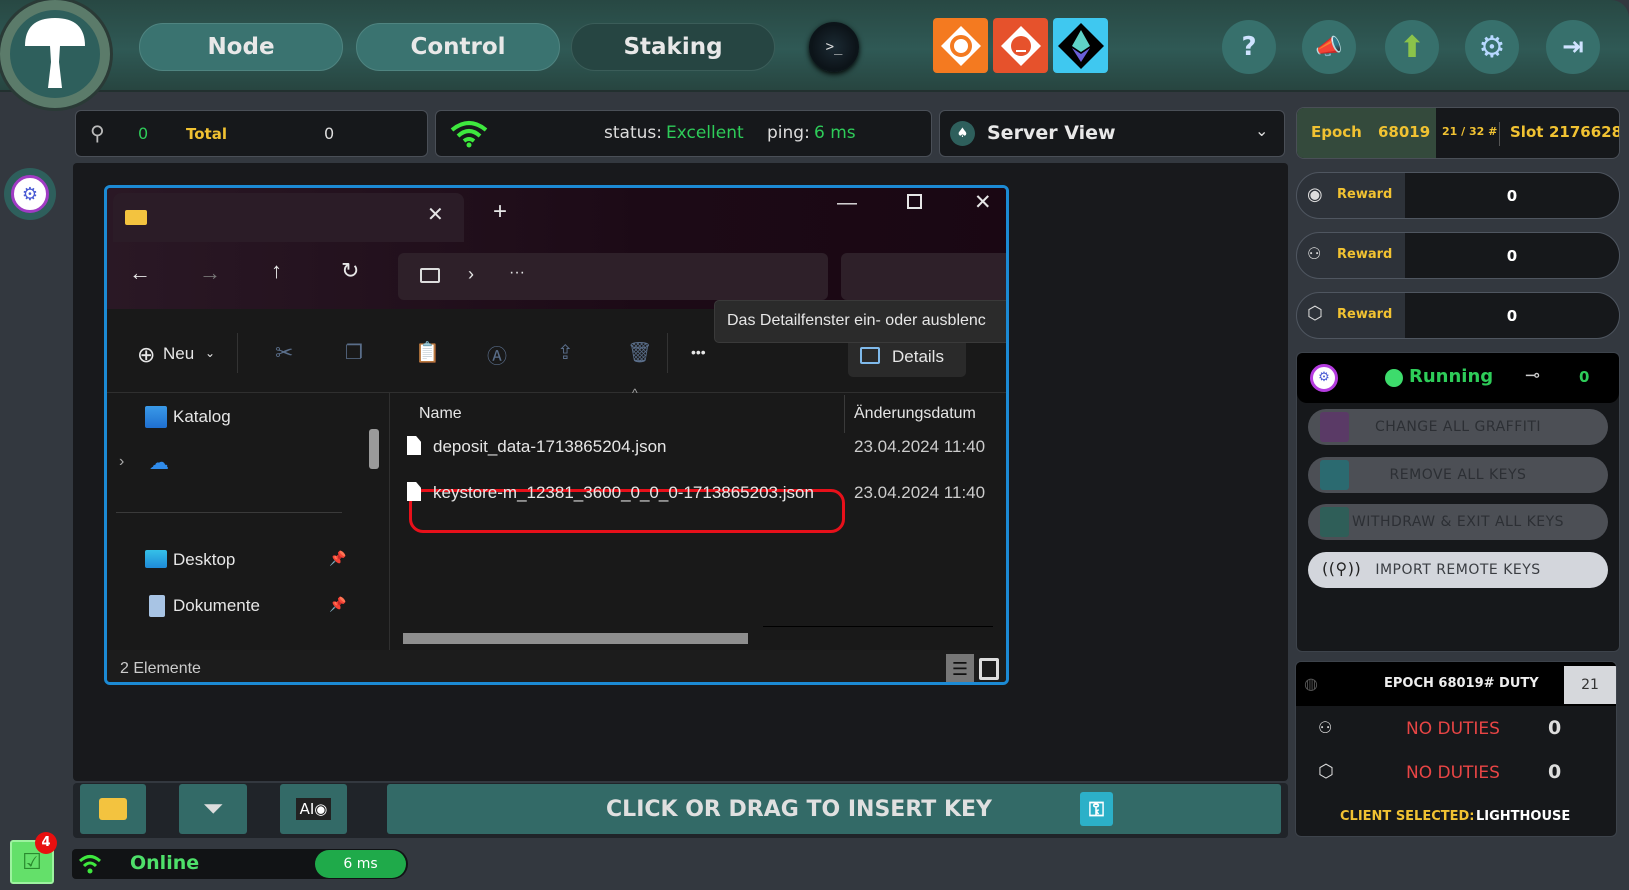 This screenshot has height=890, width=1629. Describe the element at coordinates (1051, 133) in the screenshot. I see `server-view-label: Server View` at that location.